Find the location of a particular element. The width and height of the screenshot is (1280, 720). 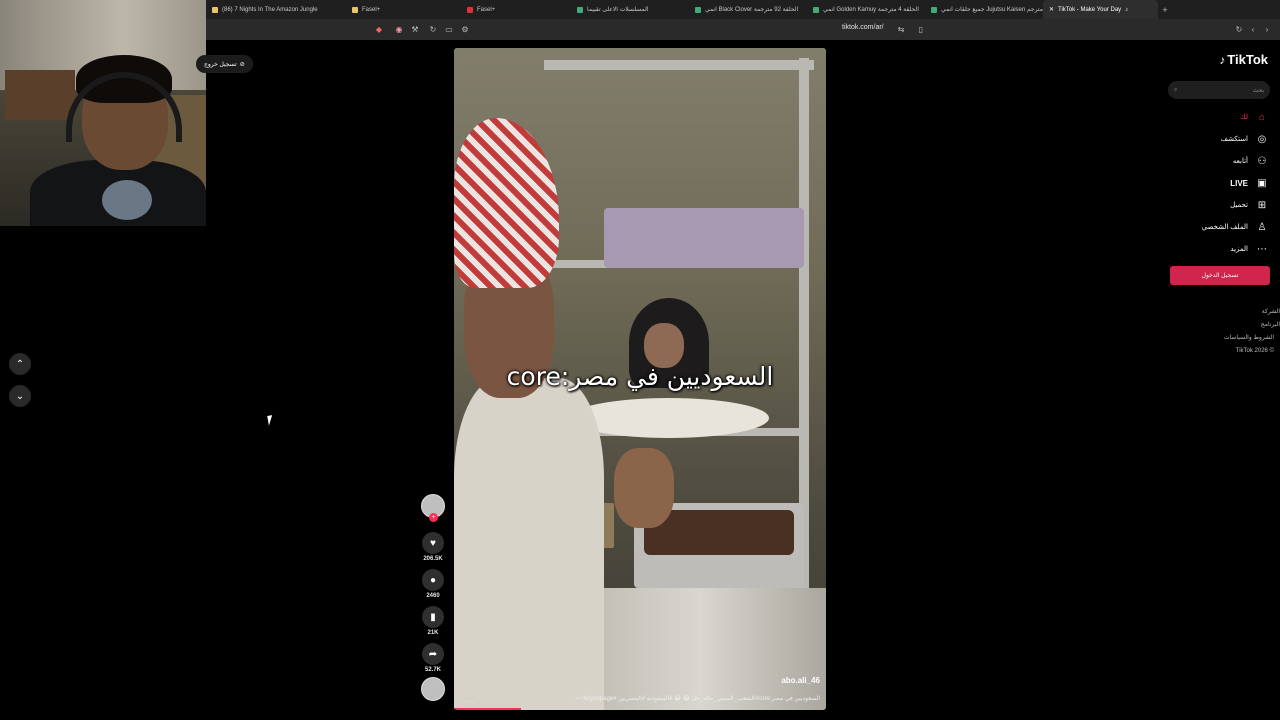

sidebar-item-explore: ◎ استكشف is located at coordinates (1218, 139).